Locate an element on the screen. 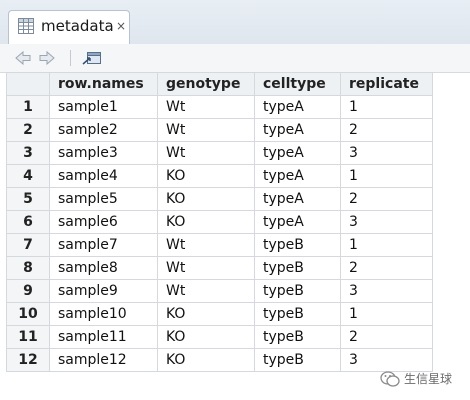  table-row: 7 sample7 Wt typeB 1 is located at coordinates (219, 245).